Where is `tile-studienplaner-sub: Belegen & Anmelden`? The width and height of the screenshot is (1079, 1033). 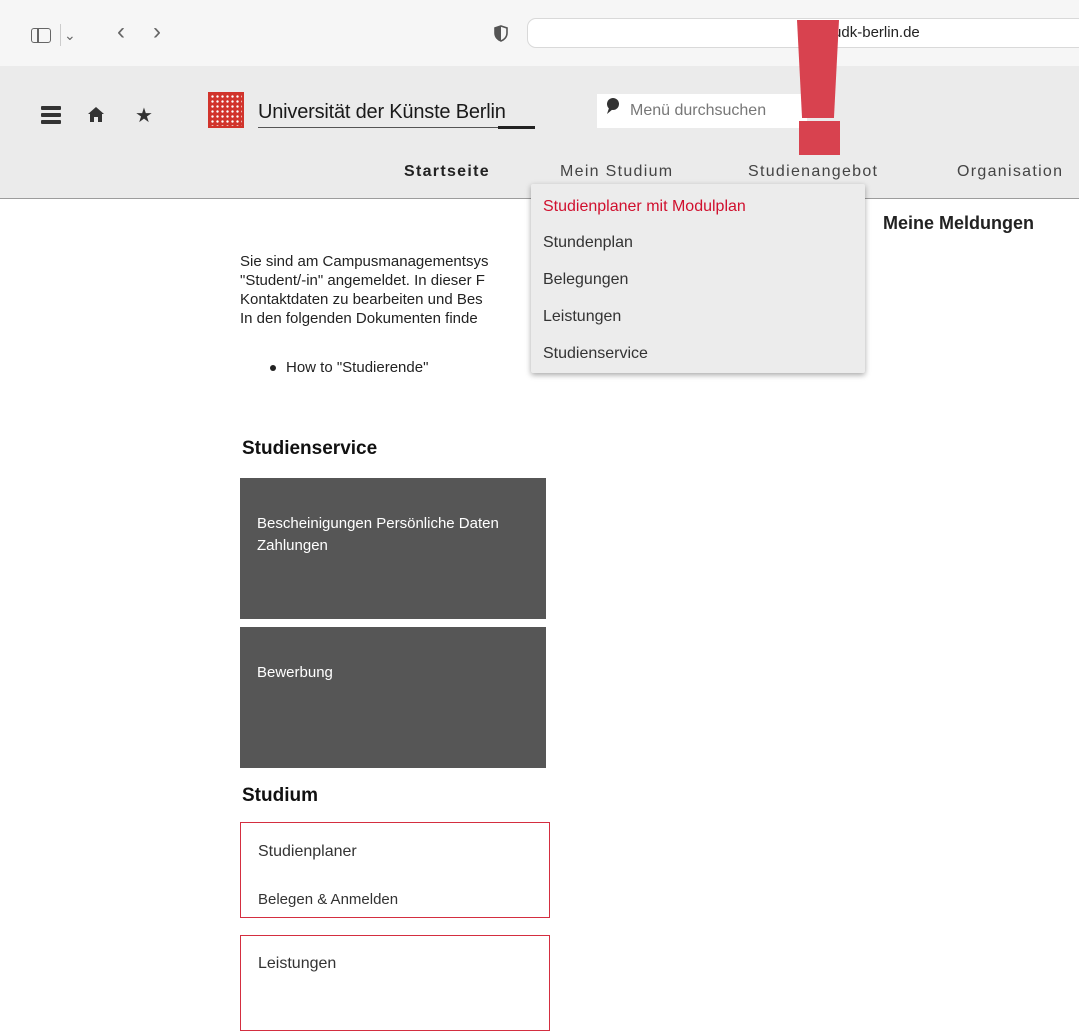 tile-studienplaner-sub: Belegen & Anmelden is located at coordinates (328, 899).